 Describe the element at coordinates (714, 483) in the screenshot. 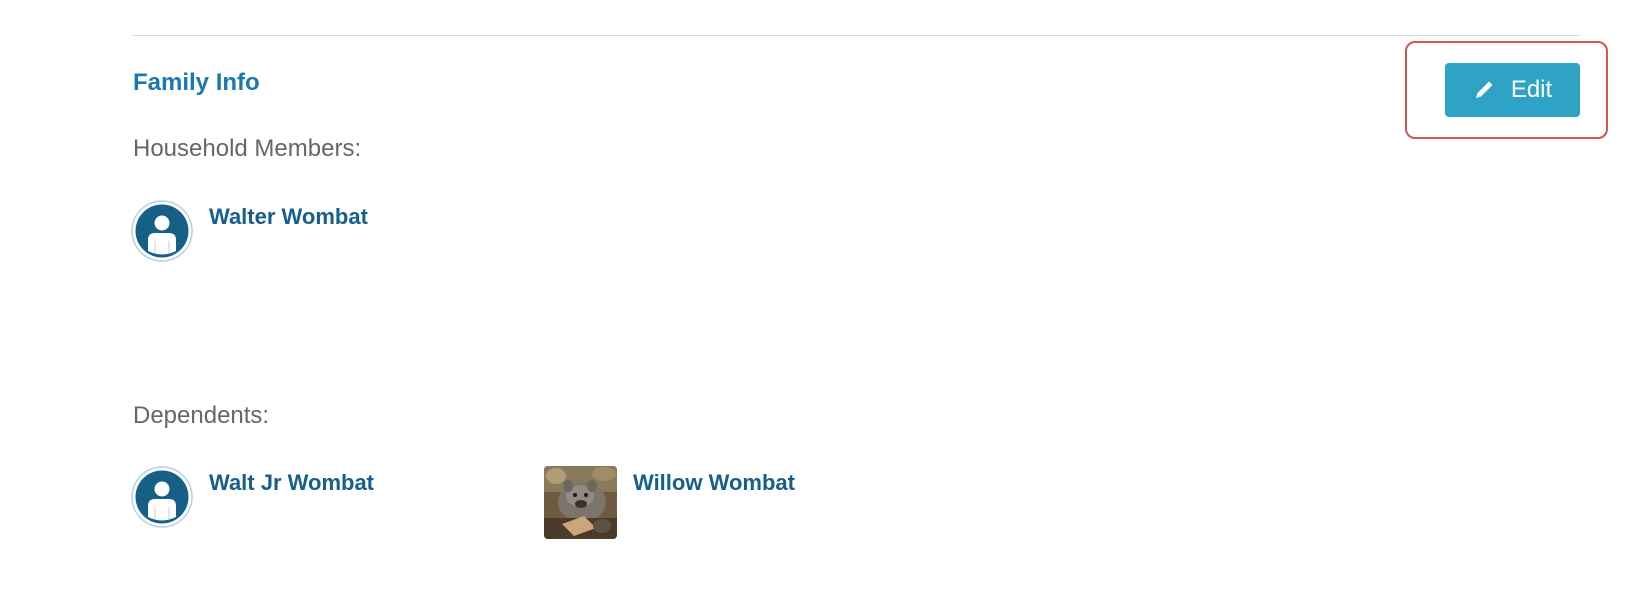

I see `member-name-link: Willow Wombat` at that location.